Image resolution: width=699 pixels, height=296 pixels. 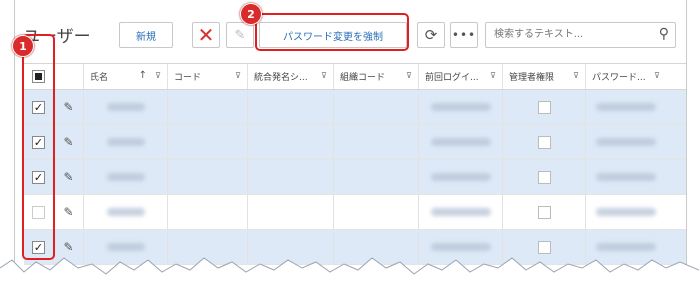 What do you see at coordinates (23, 46) in the screenshot?
I see `annotation-badge-1: 1` at bounding box center [23, 46].